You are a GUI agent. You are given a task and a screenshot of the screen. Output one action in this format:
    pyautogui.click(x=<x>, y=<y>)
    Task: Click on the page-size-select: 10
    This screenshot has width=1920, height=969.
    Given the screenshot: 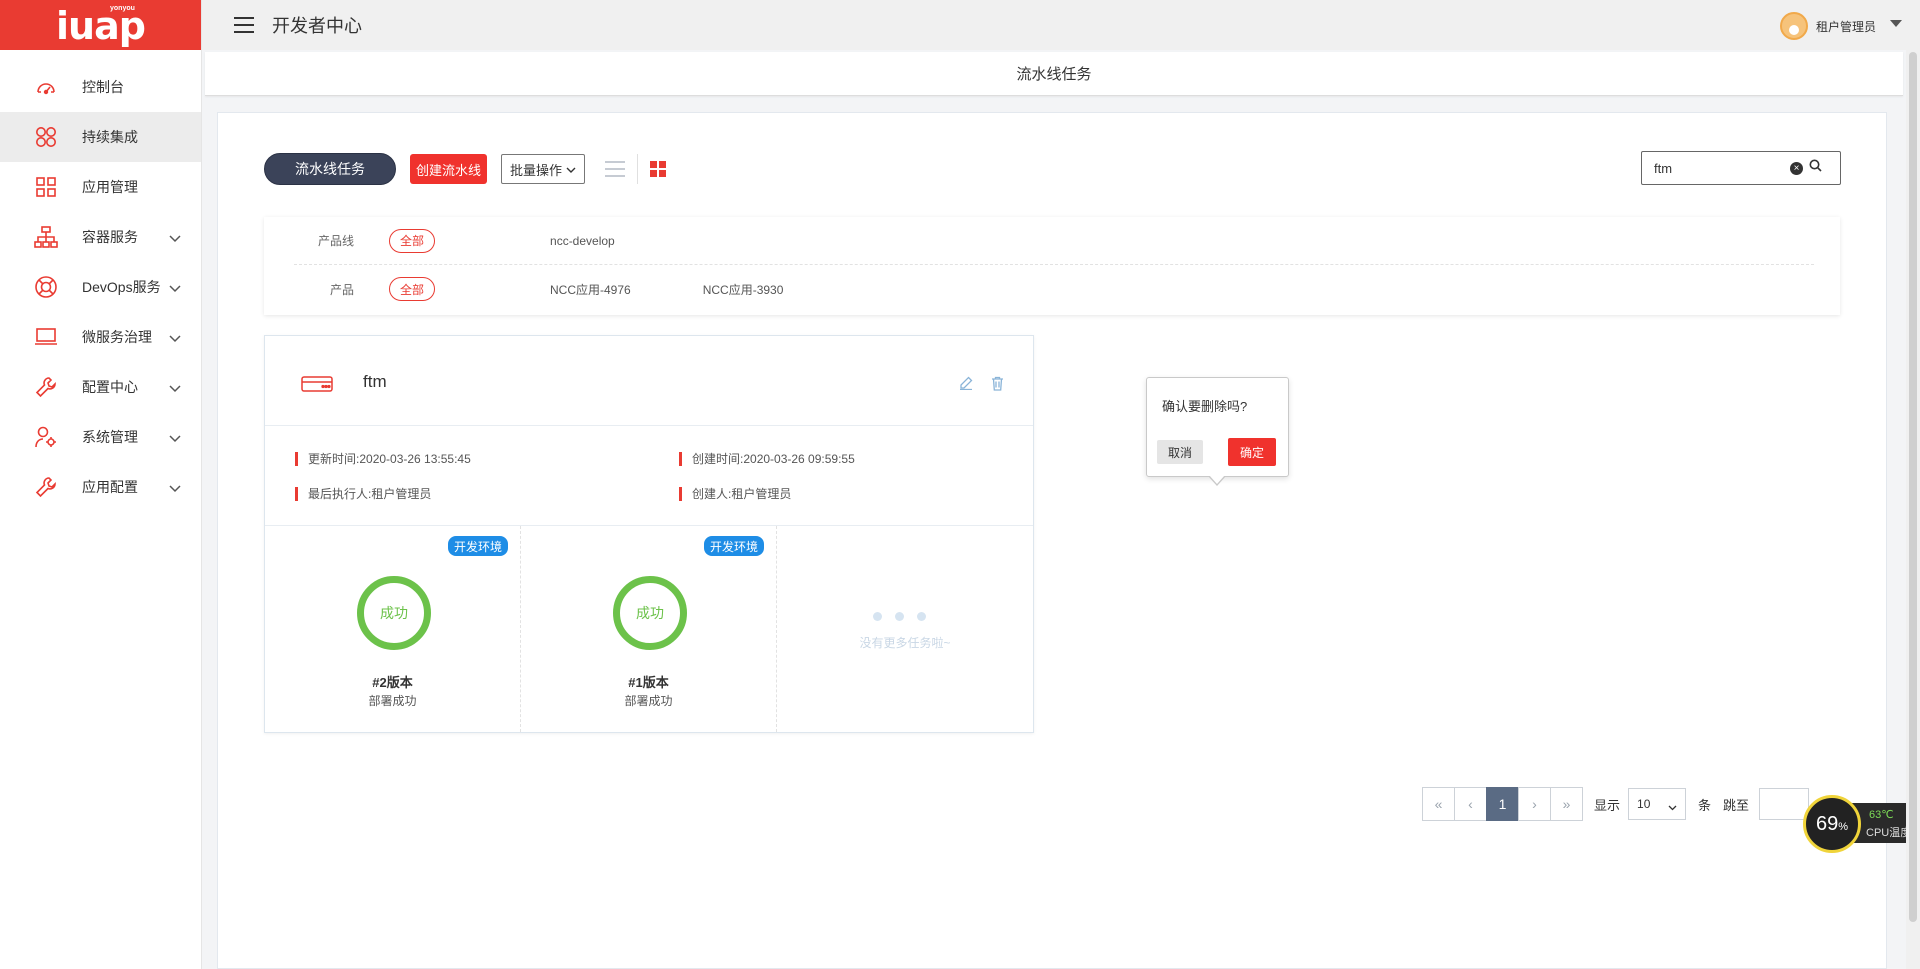 What is the action you would take?
    pyautogui.click(x=1657, y=804)
    